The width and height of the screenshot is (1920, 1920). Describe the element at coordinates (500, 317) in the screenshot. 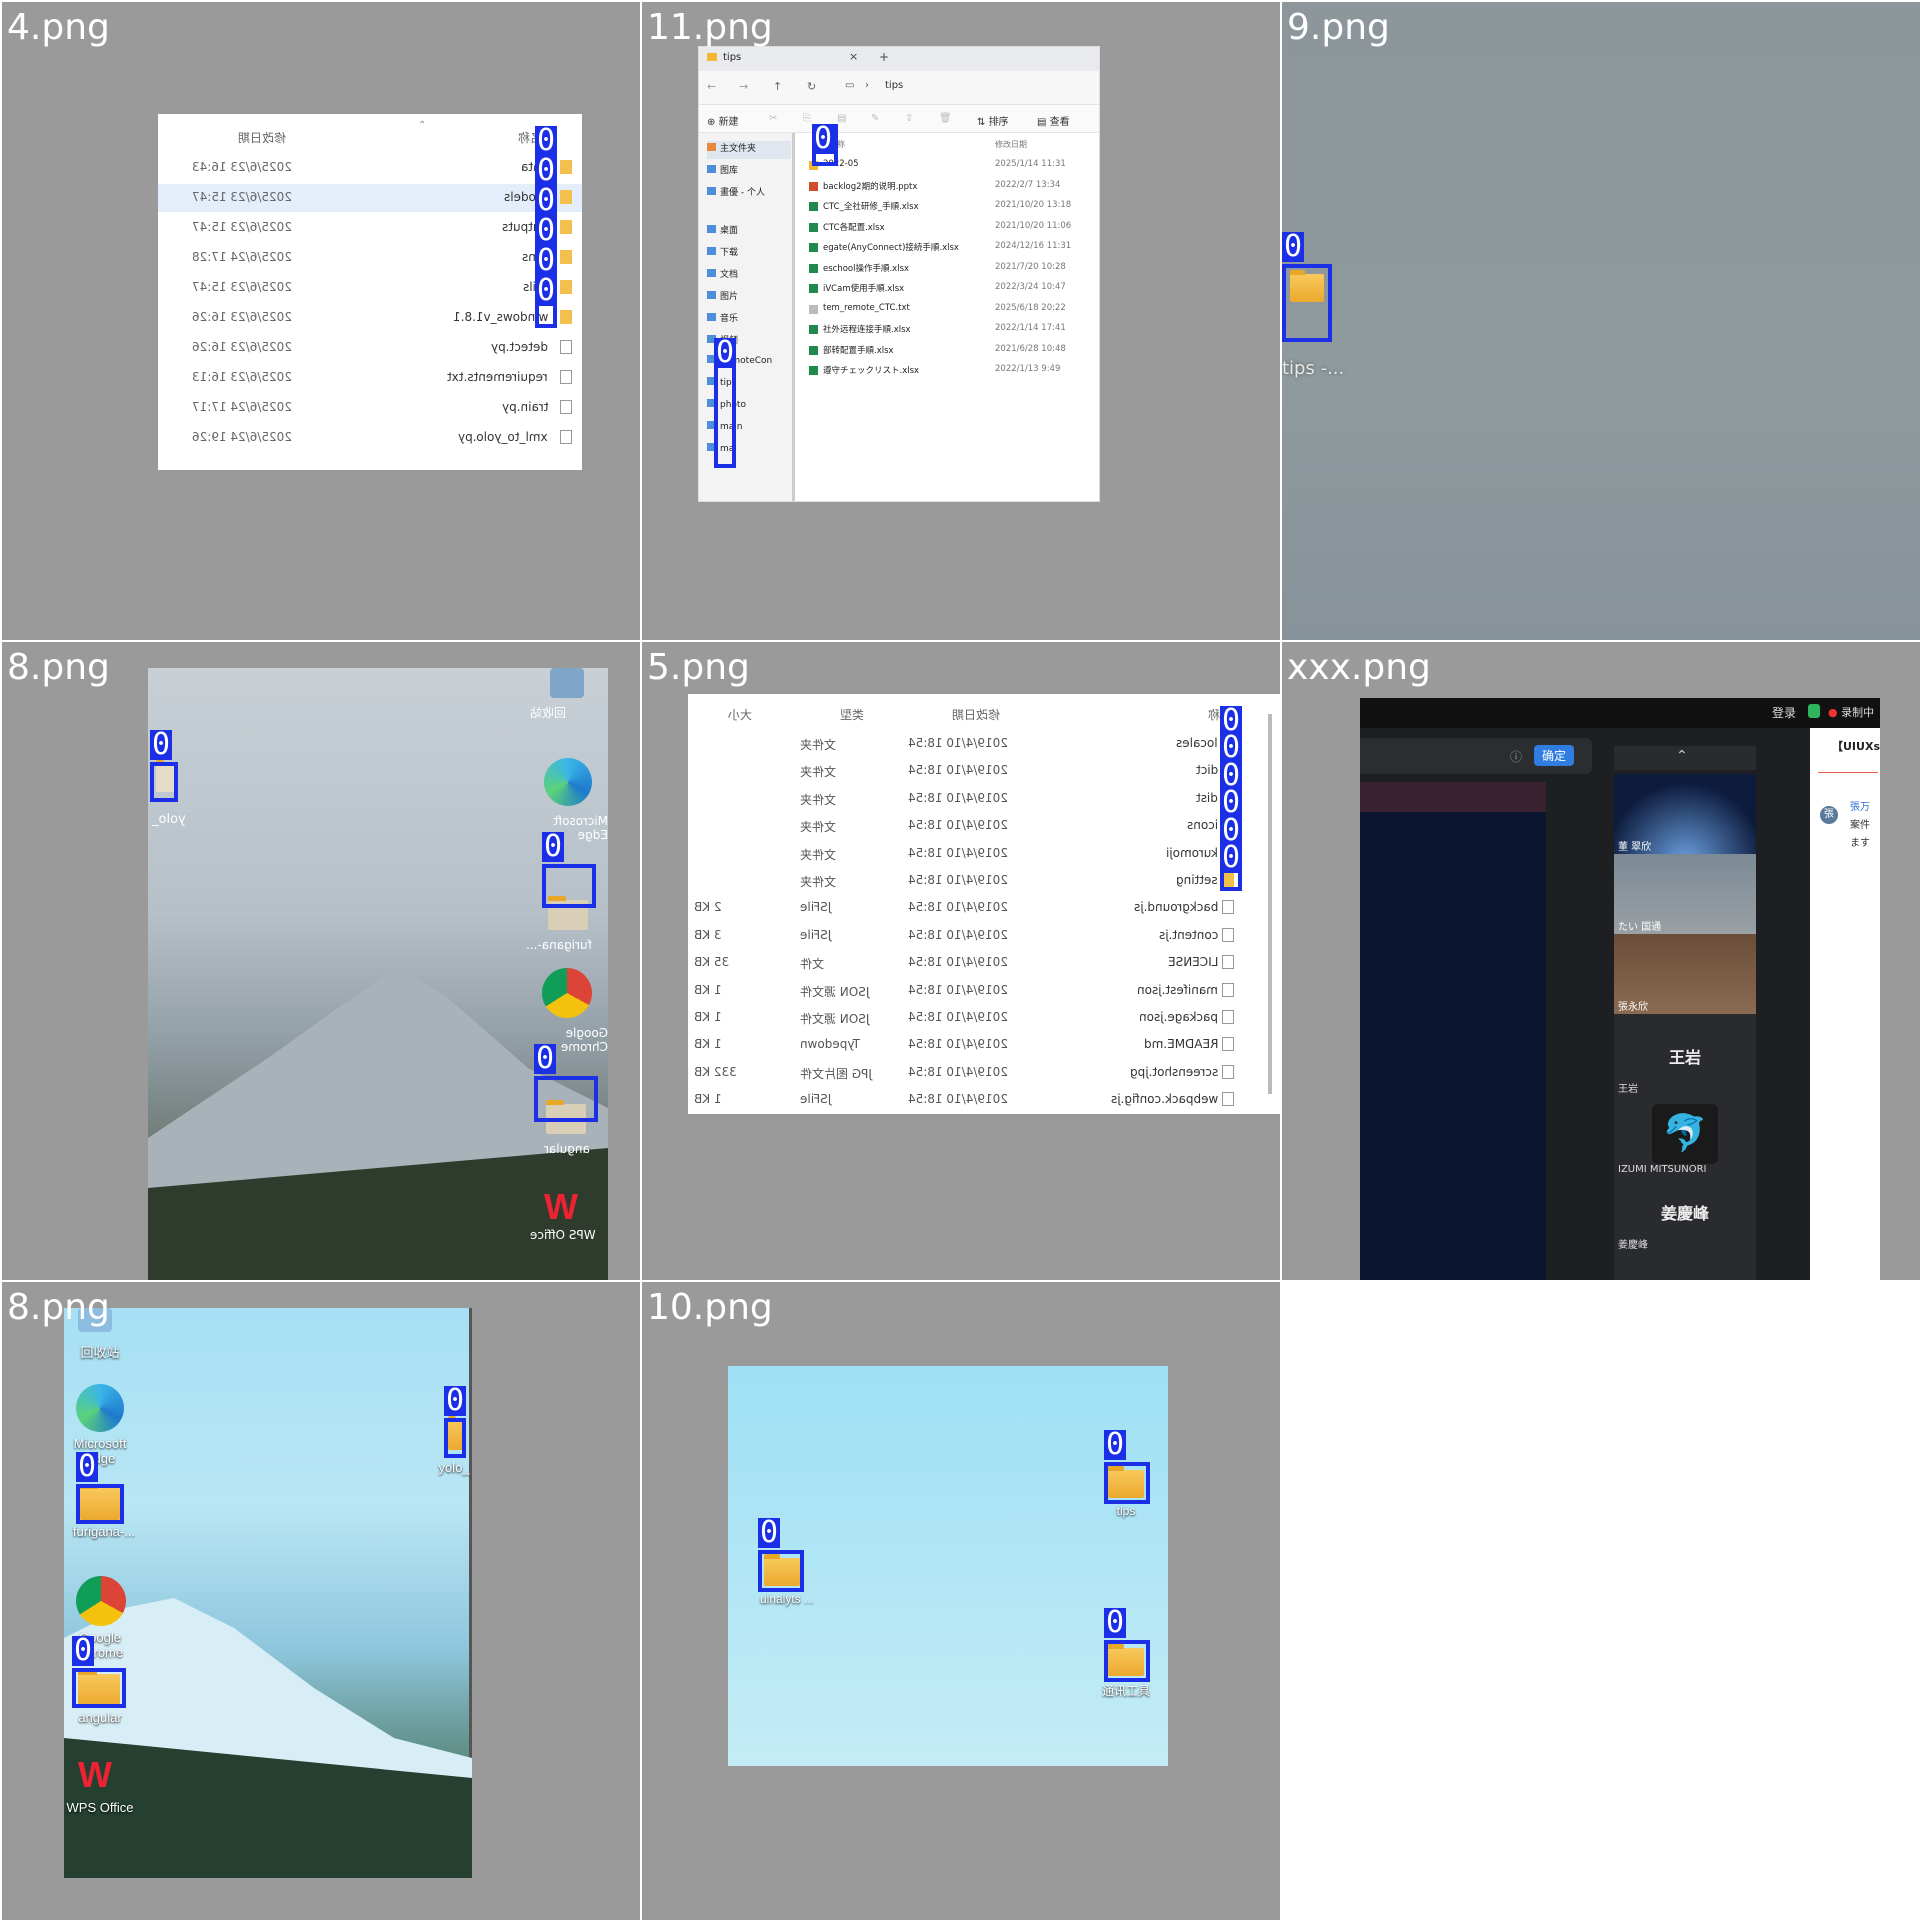

I see `file-name-text: windows_v1.8.1` at that location.